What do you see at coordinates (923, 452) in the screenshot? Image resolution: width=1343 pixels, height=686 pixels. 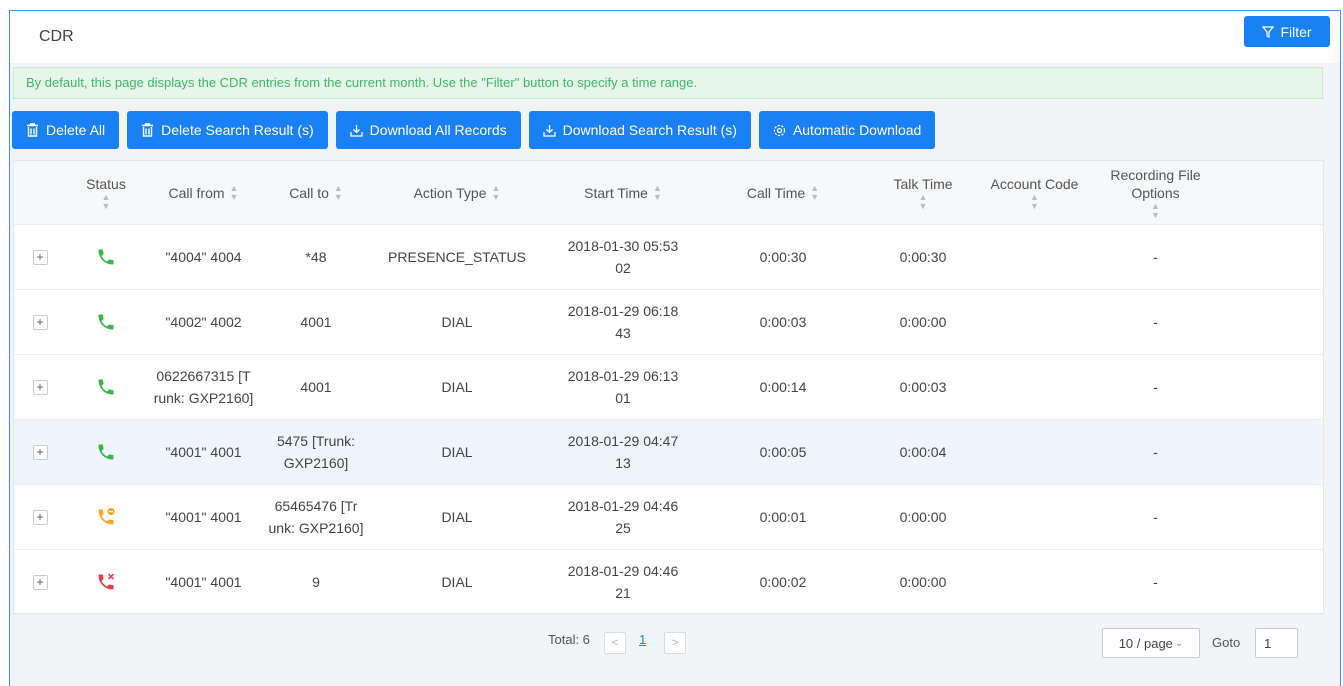 I see `talk-time-cell: 0:00:04` at bounding box center [923, 452].